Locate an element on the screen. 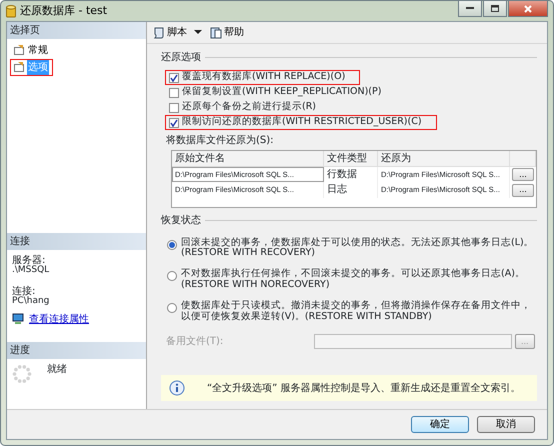 The width and height of the screenshot is (554, 446). maximize-button is located at coordinates (495, 9).